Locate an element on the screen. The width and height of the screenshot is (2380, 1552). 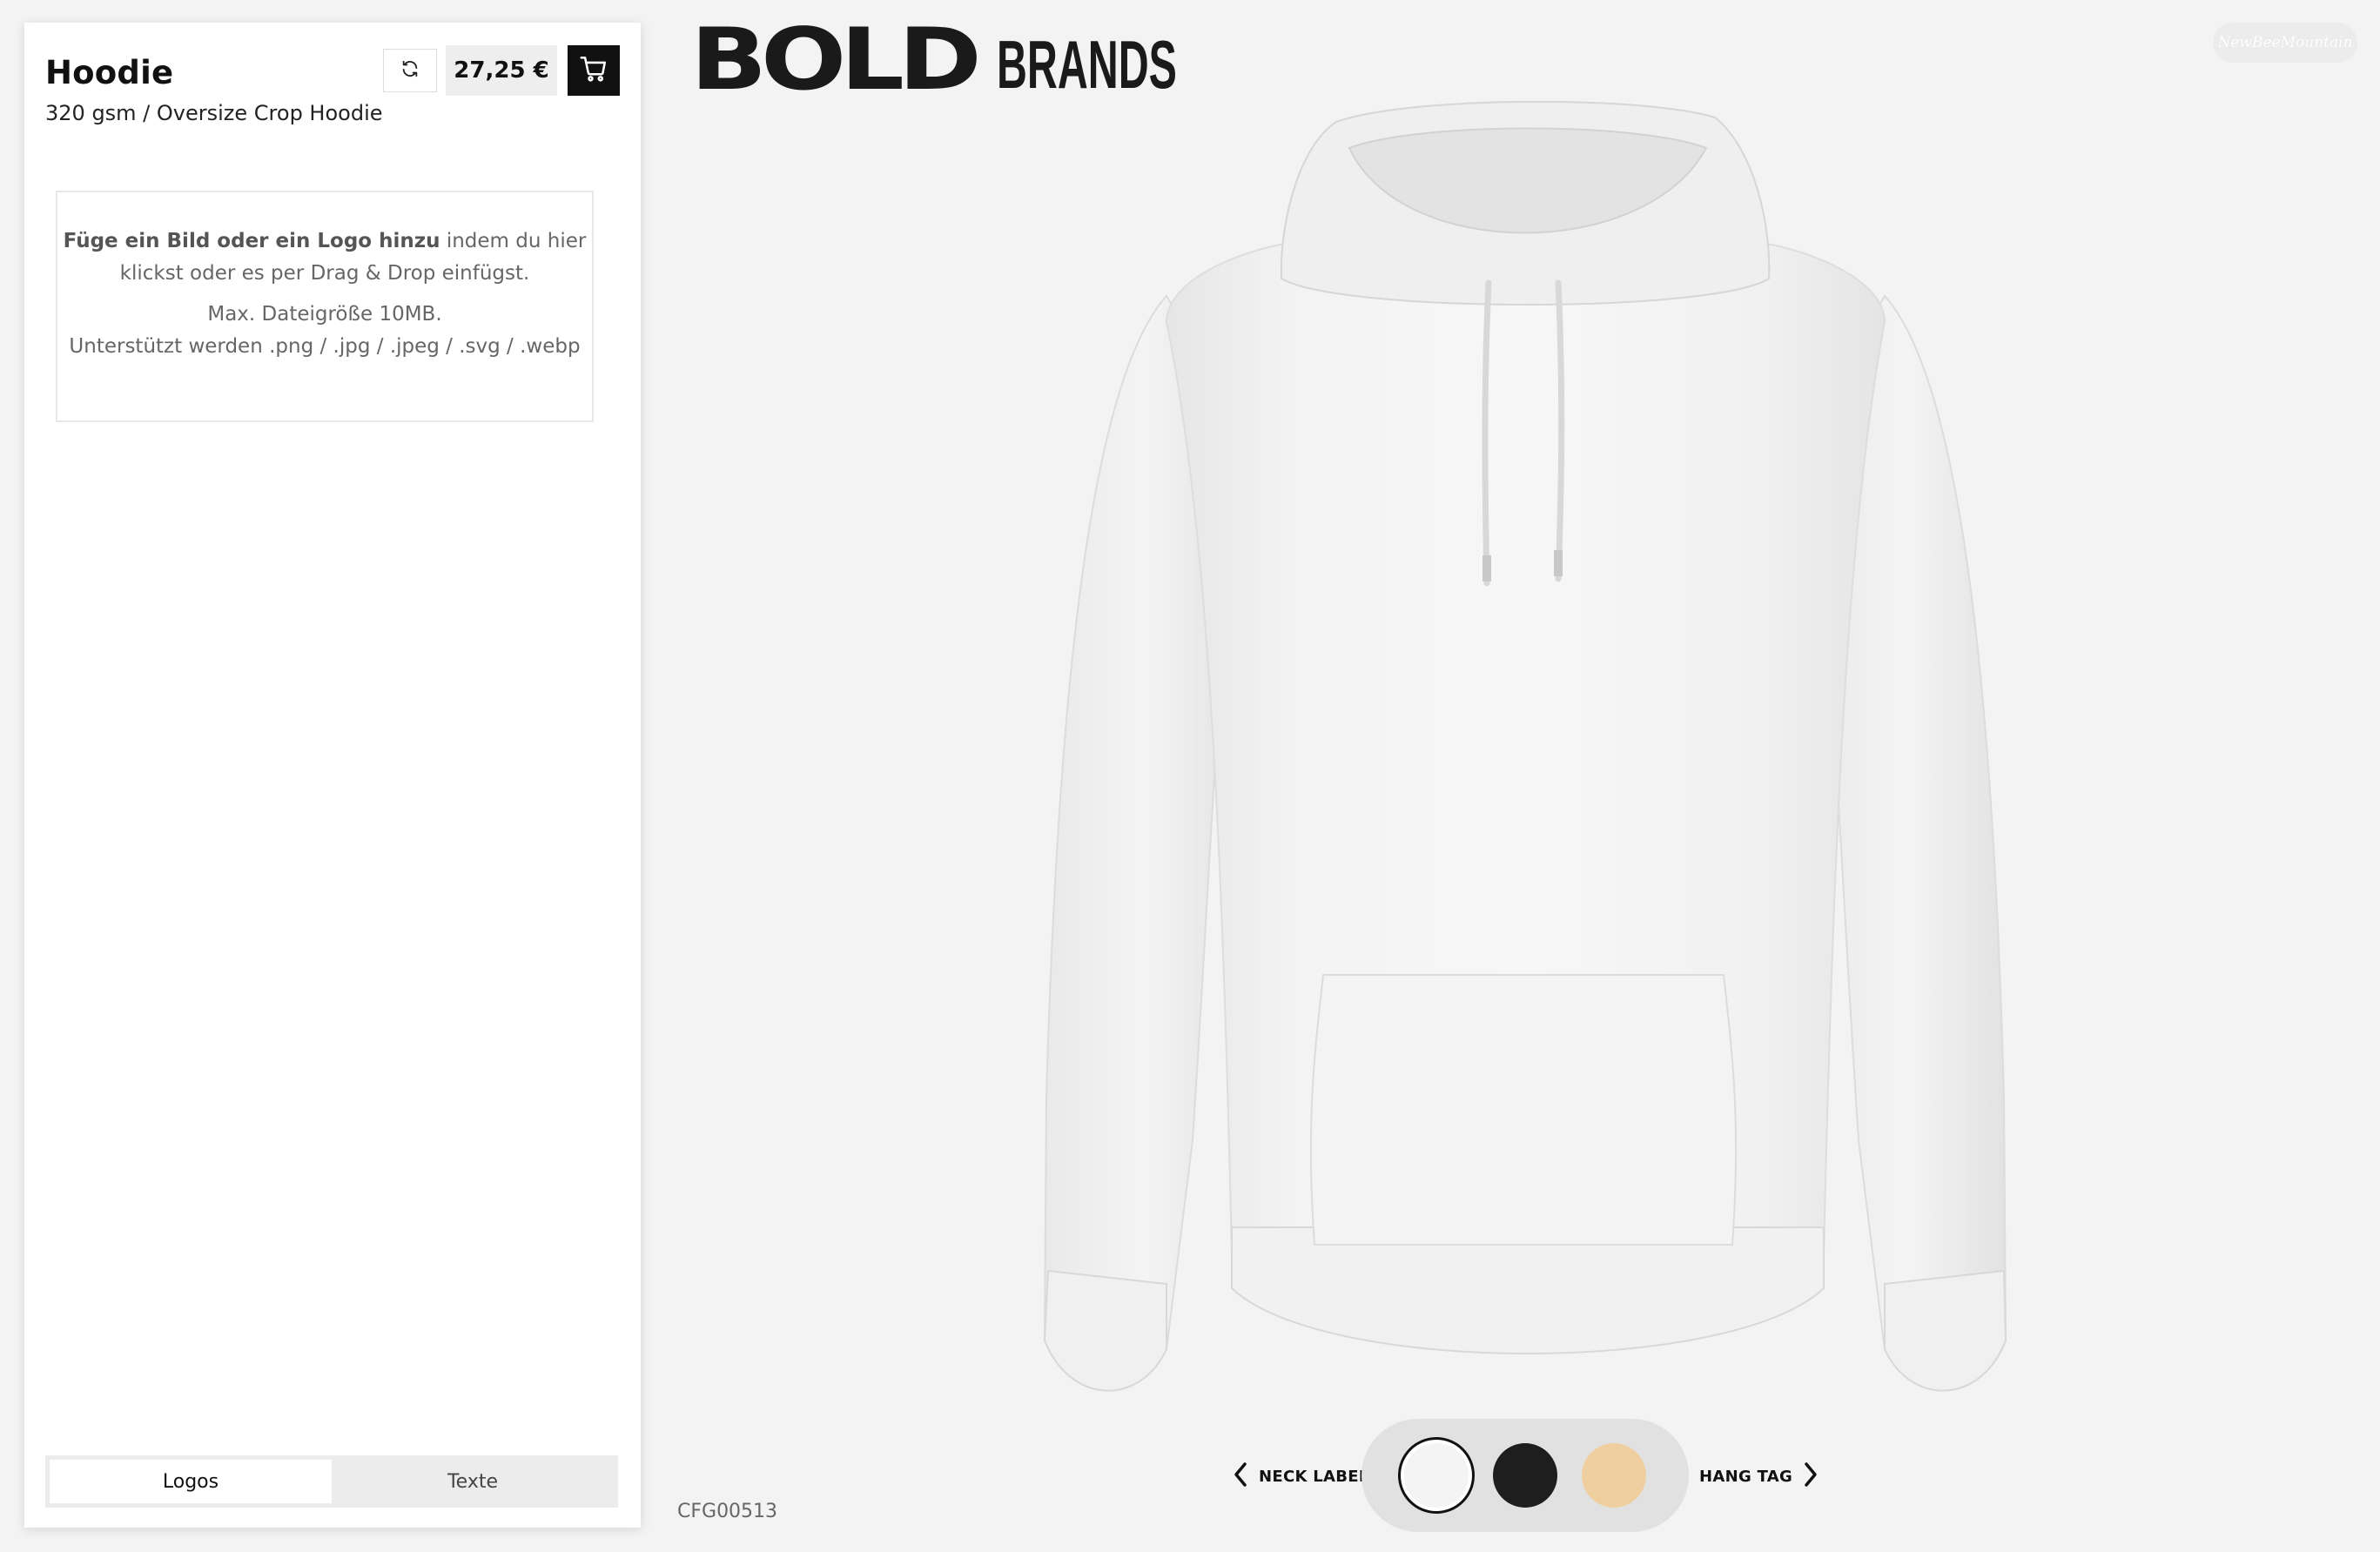
cart-icon is located at coordinates (593, 70).